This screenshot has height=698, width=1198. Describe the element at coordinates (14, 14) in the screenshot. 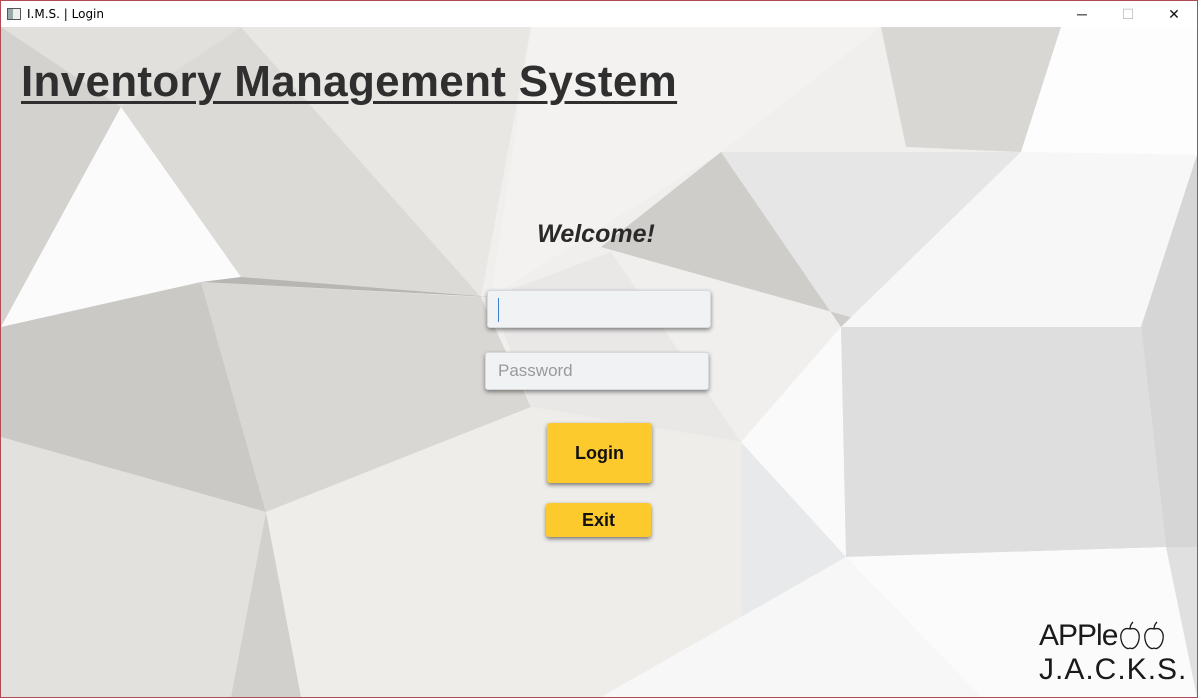

I see `app-icon` at that location.